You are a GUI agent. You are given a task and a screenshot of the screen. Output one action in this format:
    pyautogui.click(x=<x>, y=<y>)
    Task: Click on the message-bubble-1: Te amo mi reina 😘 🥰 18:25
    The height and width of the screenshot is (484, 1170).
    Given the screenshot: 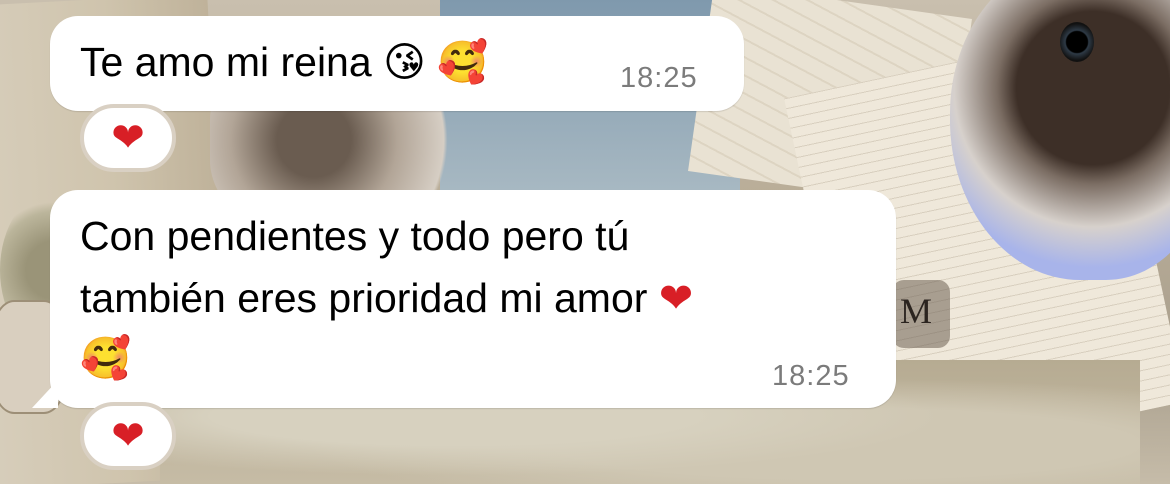 What is the action you would take?
    pyautogui.click(x=397, y=63)
    